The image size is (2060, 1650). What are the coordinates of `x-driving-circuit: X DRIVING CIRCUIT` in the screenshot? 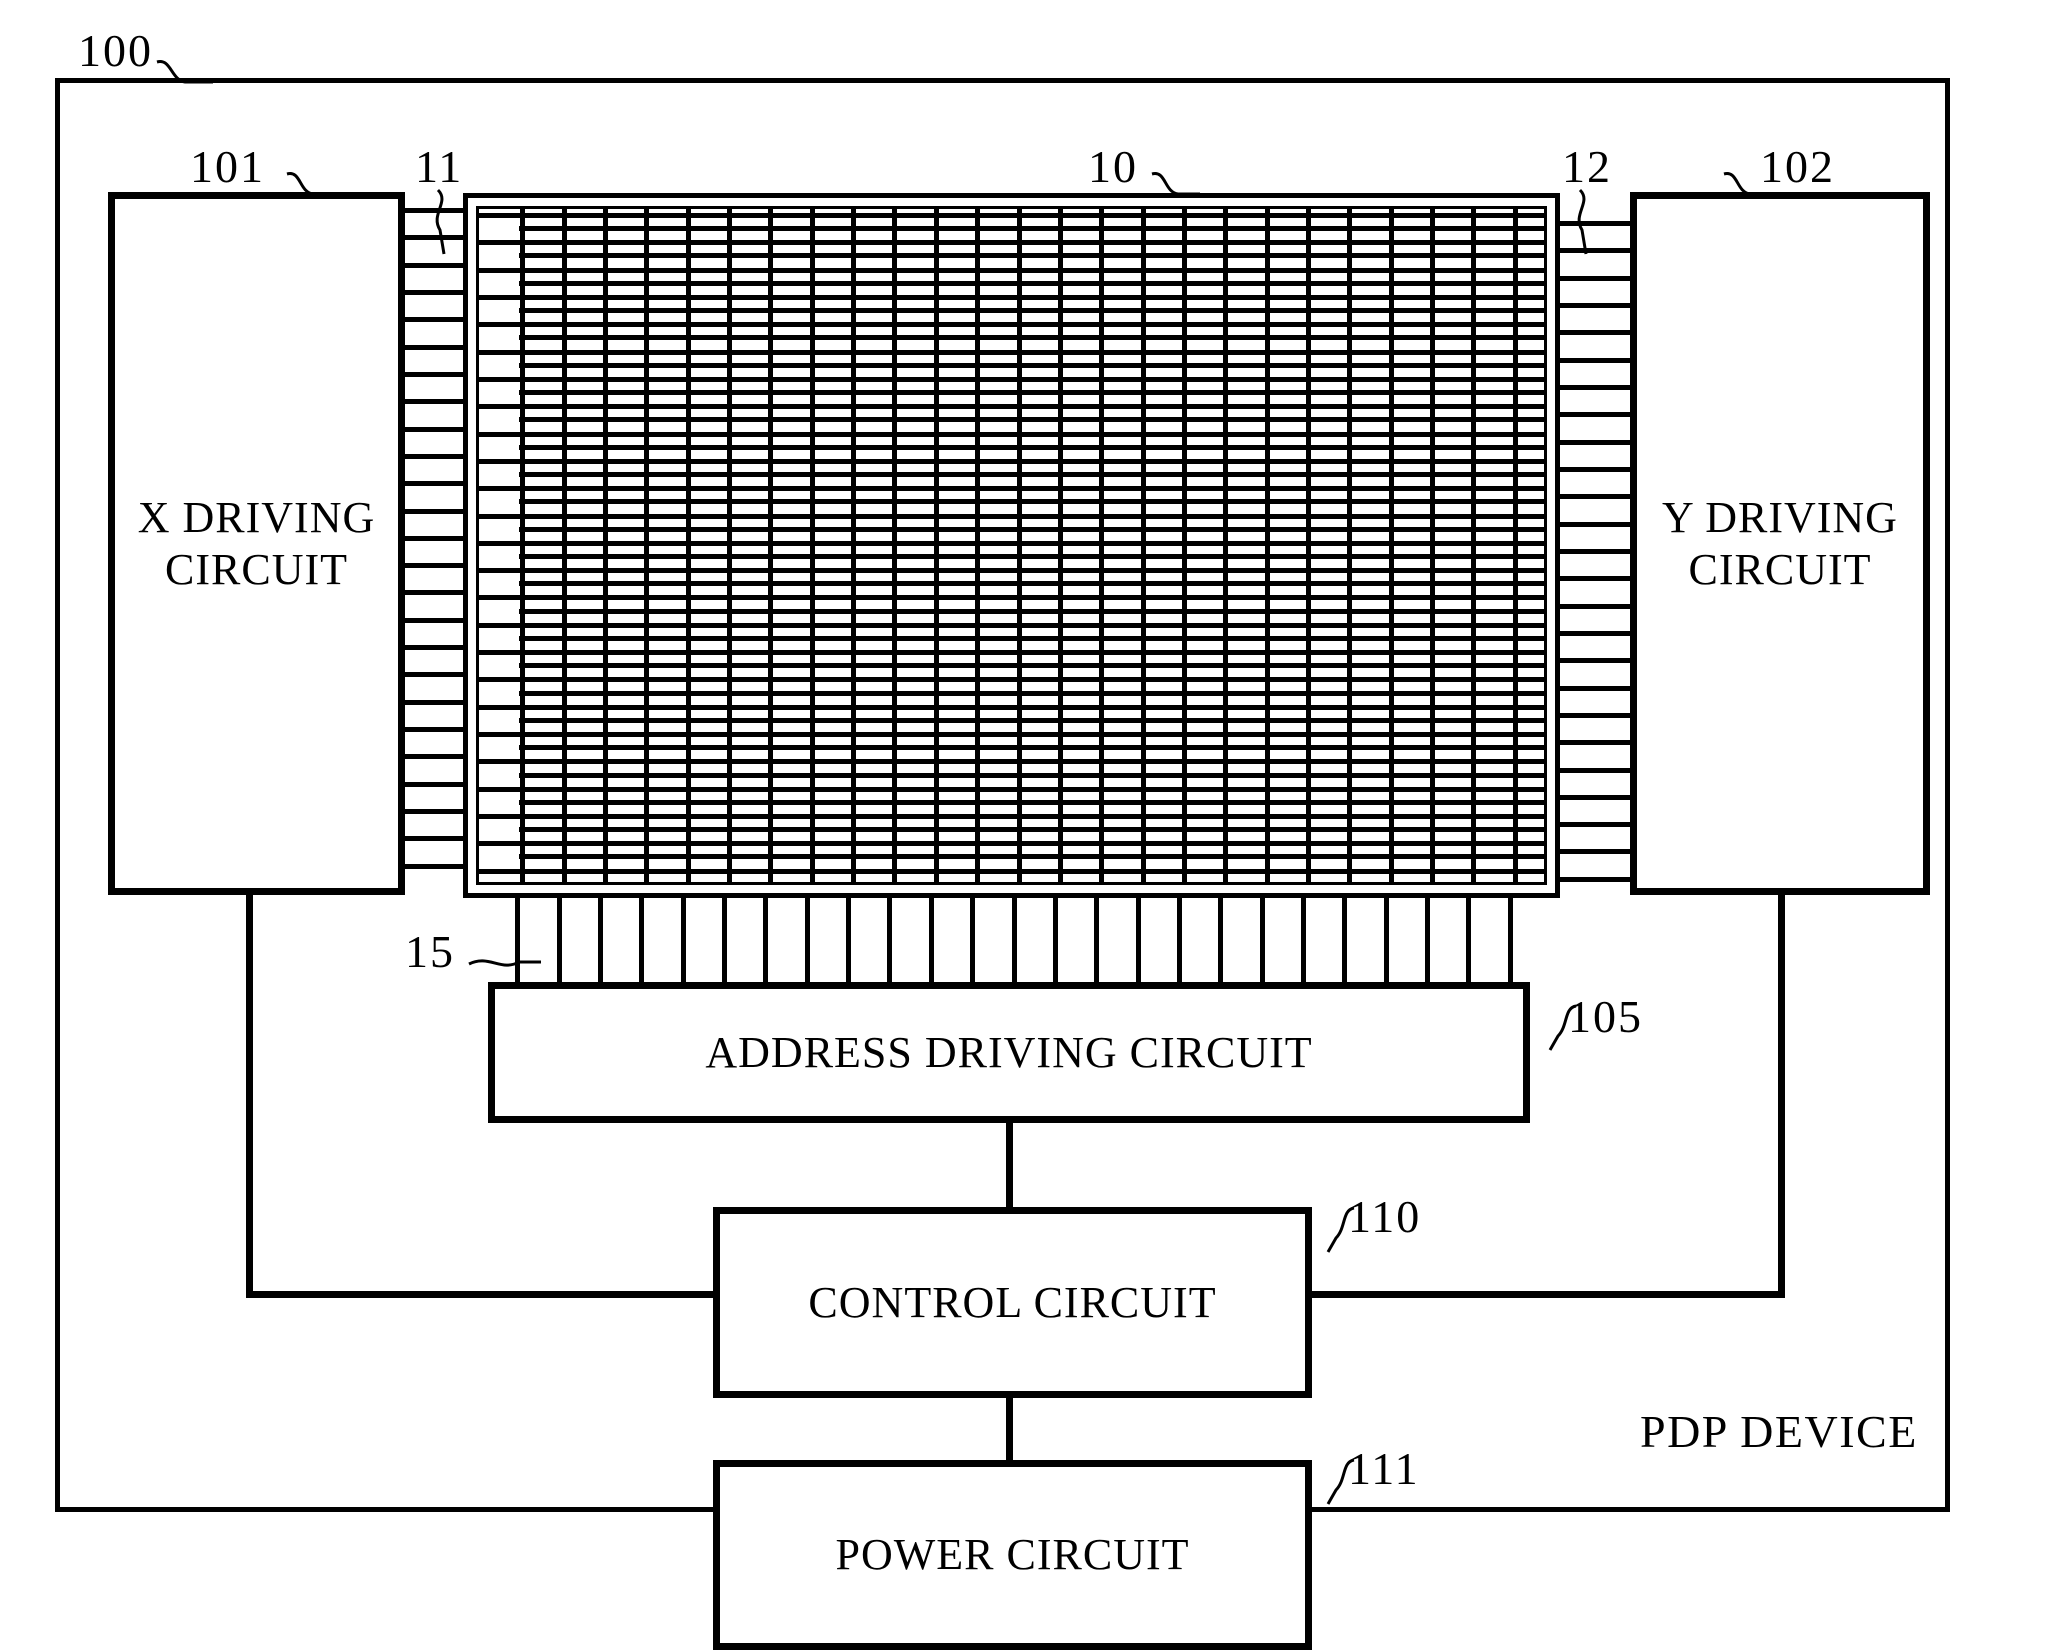 It's located at (256, 543).